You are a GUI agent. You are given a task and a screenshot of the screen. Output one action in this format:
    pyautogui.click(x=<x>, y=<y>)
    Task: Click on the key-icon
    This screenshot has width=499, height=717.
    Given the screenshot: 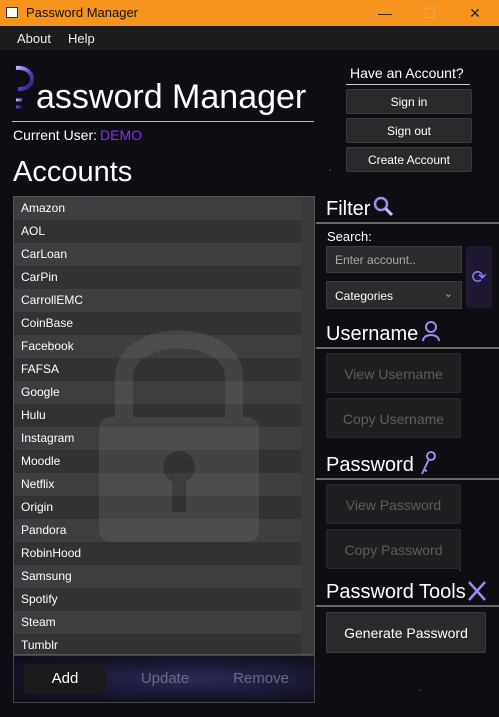 What is the action you would take?
    pyautogui.click(x=428, y=463)
    